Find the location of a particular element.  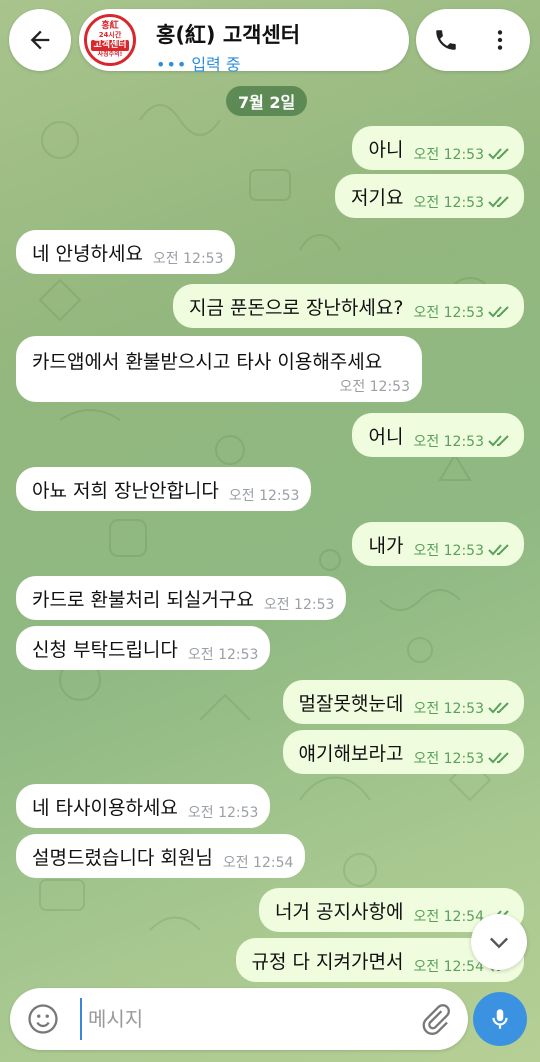

message-bubble-incoming: 카드앱에서 환불받으시고 타사 이용해주세요 오전 12:53 is located at coordinates (219, 369).